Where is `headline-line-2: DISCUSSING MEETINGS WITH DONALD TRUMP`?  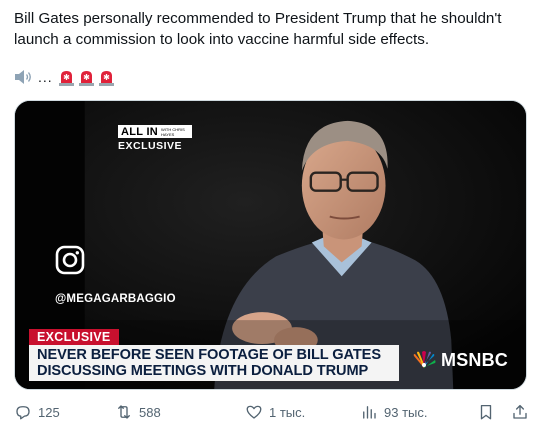 headline-line-2: DISCUSSING MEETINGS WITH DONALD TRUMP is located at coordinates (203, 371).